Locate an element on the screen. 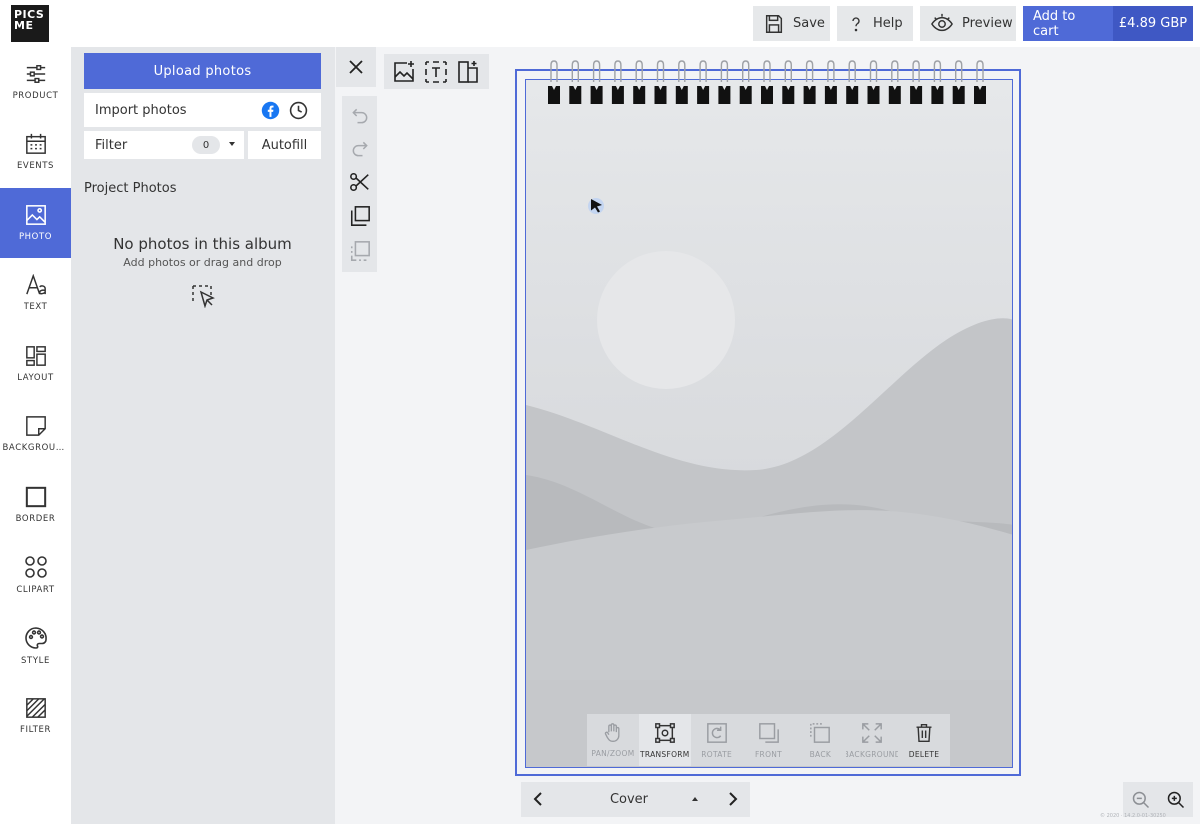 The height and width of the screenshot is (824, 1200). history-tools is located at coordinates (359, 184).